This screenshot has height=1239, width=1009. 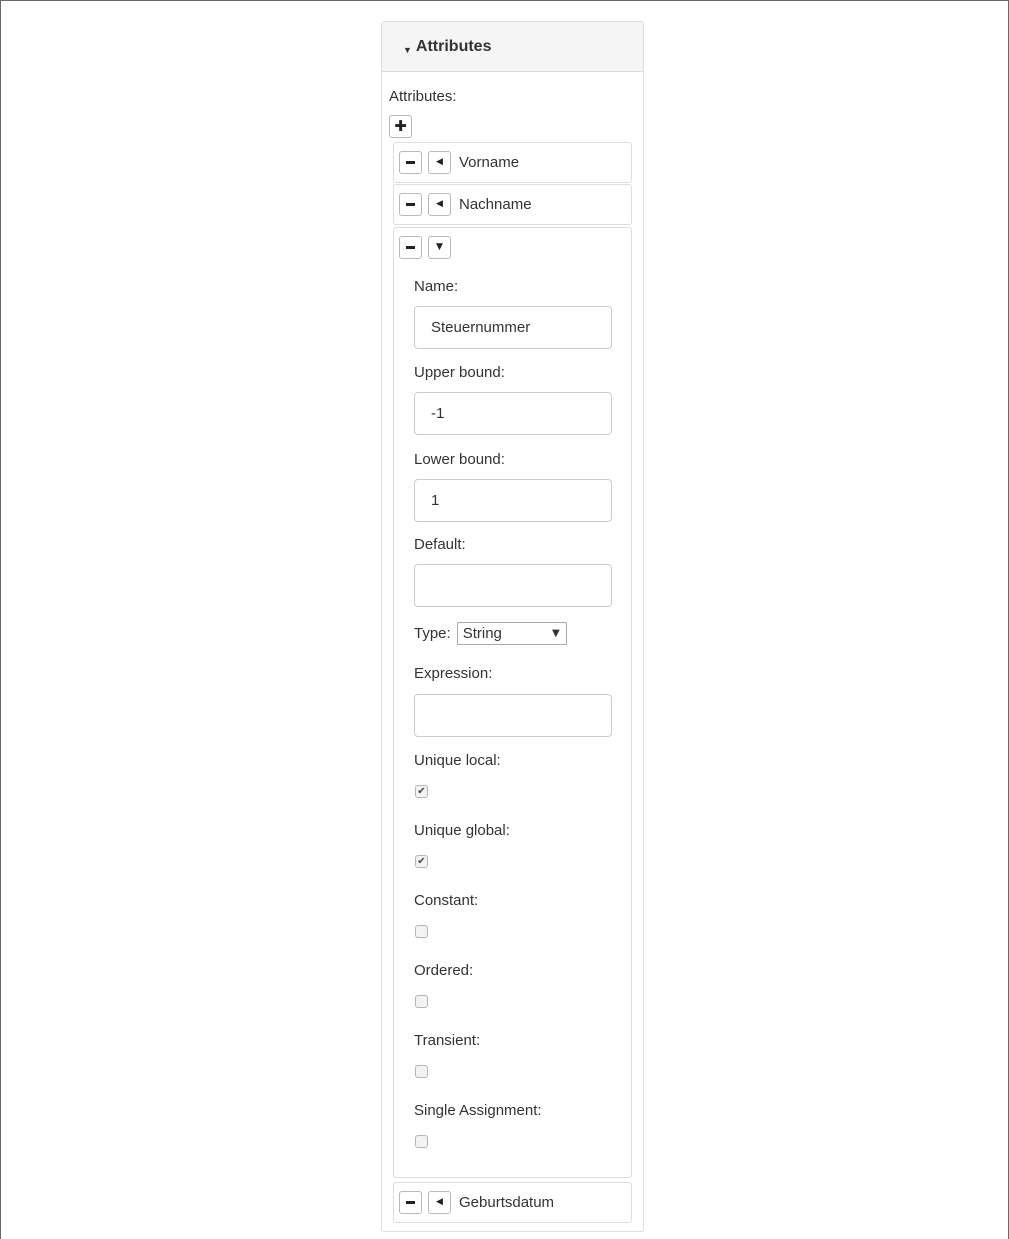 What do you see at coordinates (453, 46) in the screenshot?
I see `panel-title: Attributes` at bounding box center [453, 46].